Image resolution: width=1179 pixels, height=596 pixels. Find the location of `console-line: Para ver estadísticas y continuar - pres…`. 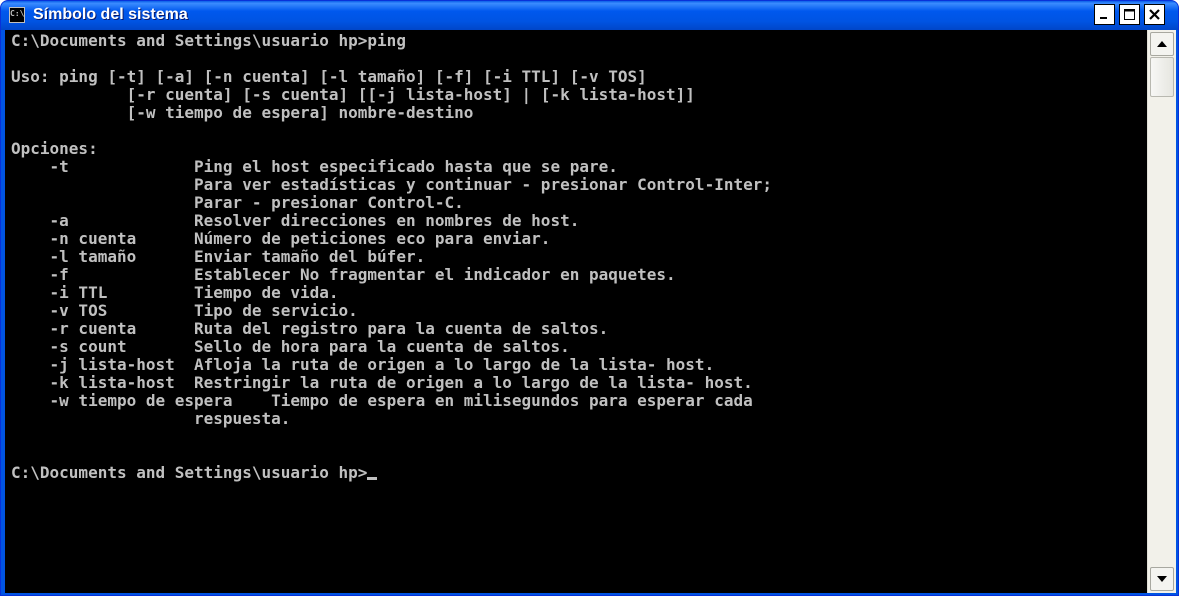

console-line: Para ver estadísticas y continuar - pres… is located at coordinates (391, 184).